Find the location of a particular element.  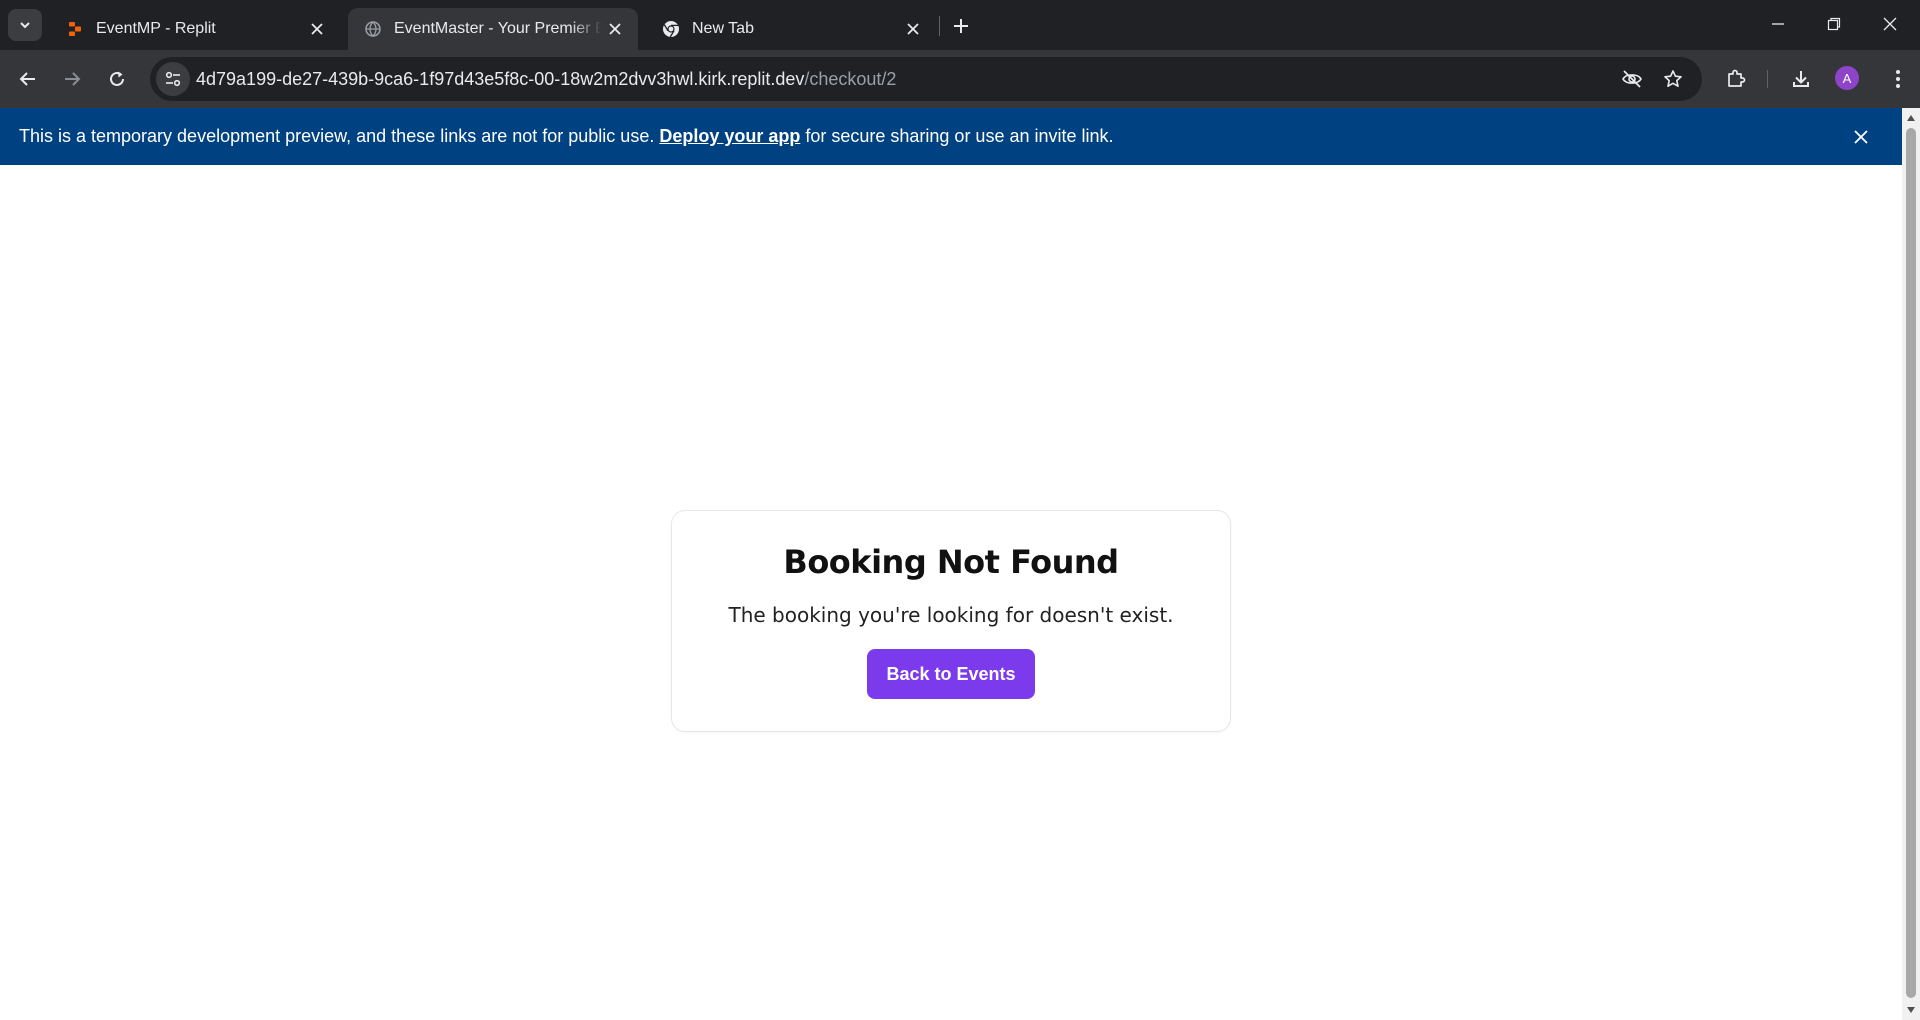

reload-icon is located at coordinates (117, 78).